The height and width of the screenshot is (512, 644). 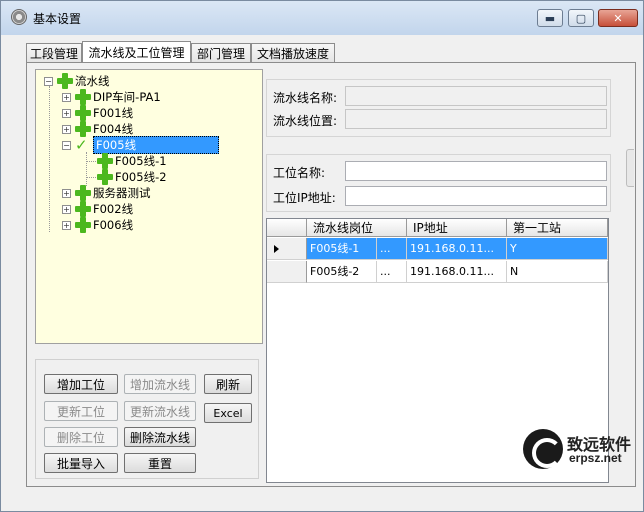 I want to click on tree-node-label: F005线, so click(x=156, y=145).